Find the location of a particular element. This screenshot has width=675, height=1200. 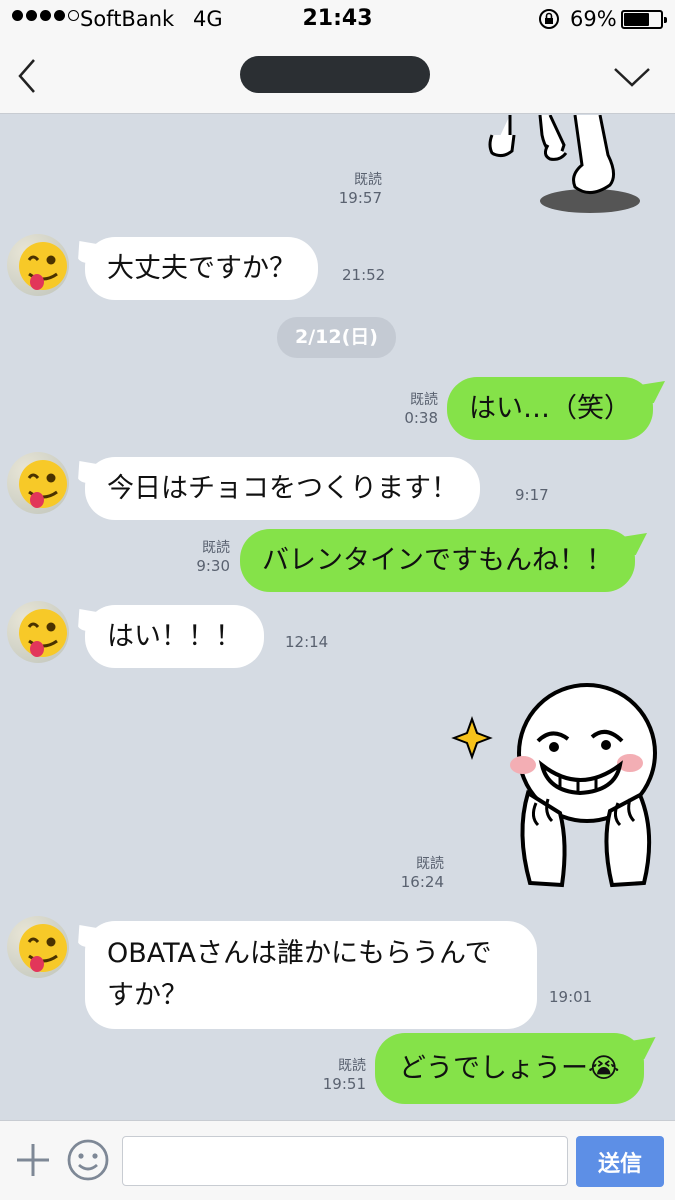

message-bubble-outgoing: はい…（笑） is located at coordinates (550, 409).